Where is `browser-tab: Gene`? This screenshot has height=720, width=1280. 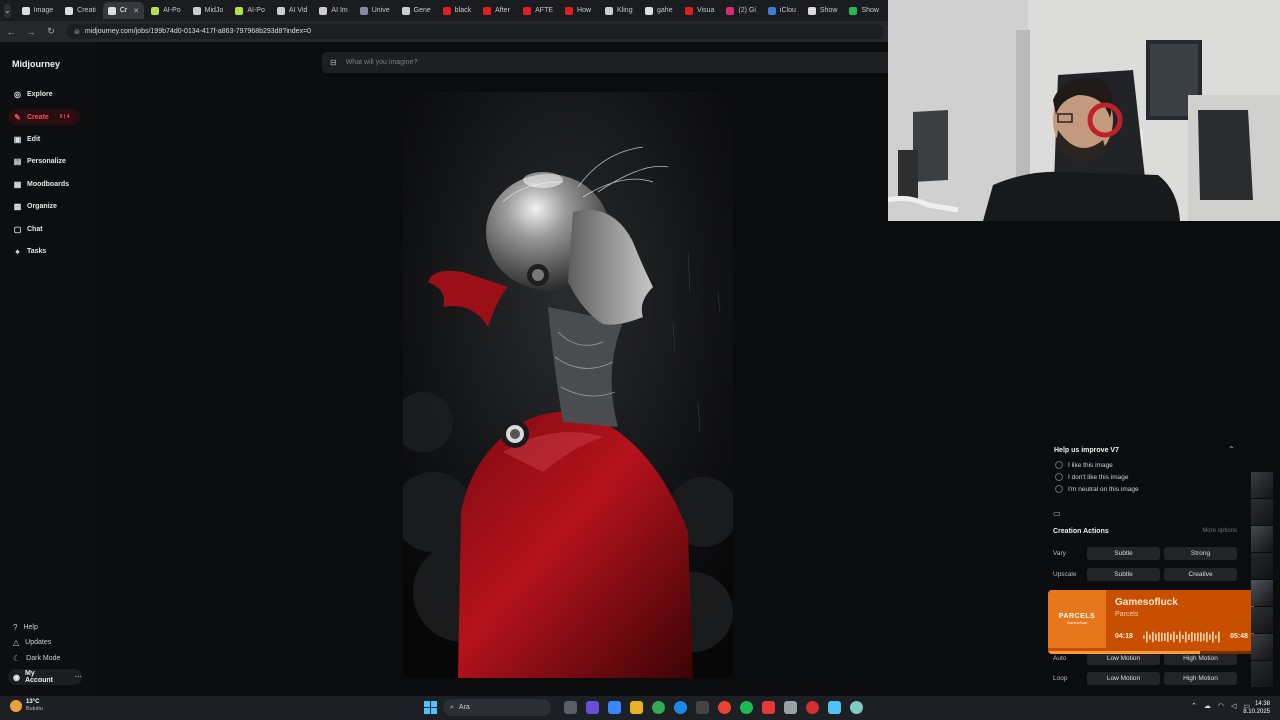
browser-tab: Gene is located at coordinates (416, 10).